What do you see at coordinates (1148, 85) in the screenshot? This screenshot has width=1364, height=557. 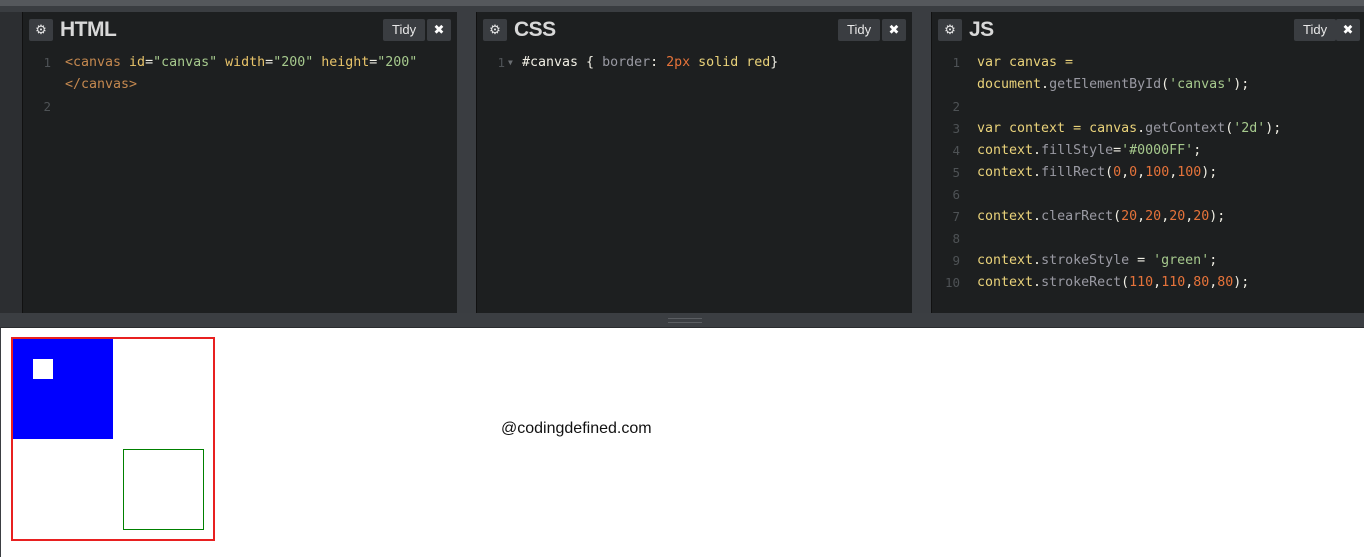 I see `code-line-wrap: document.getElementById('canvas');` at bounding box center [1148, 85].